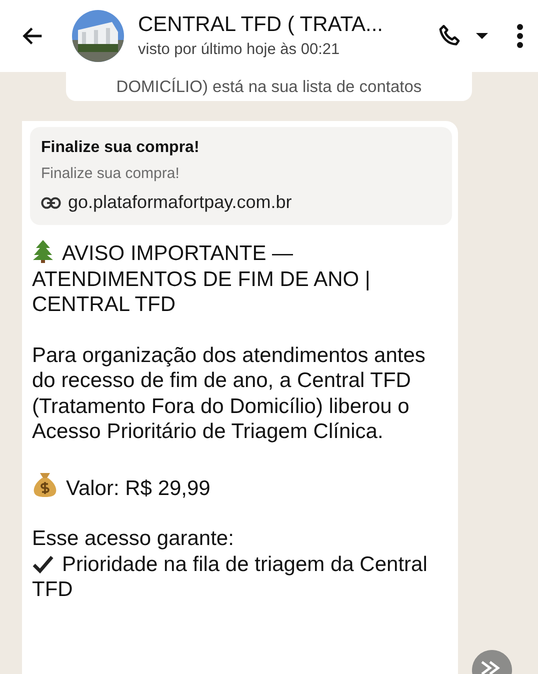 This screenshot has width=538, height=674. Describe the element at coordinates (133, 539) in the screenshot. I see `message-text: Esse acesso garante:` at that location.